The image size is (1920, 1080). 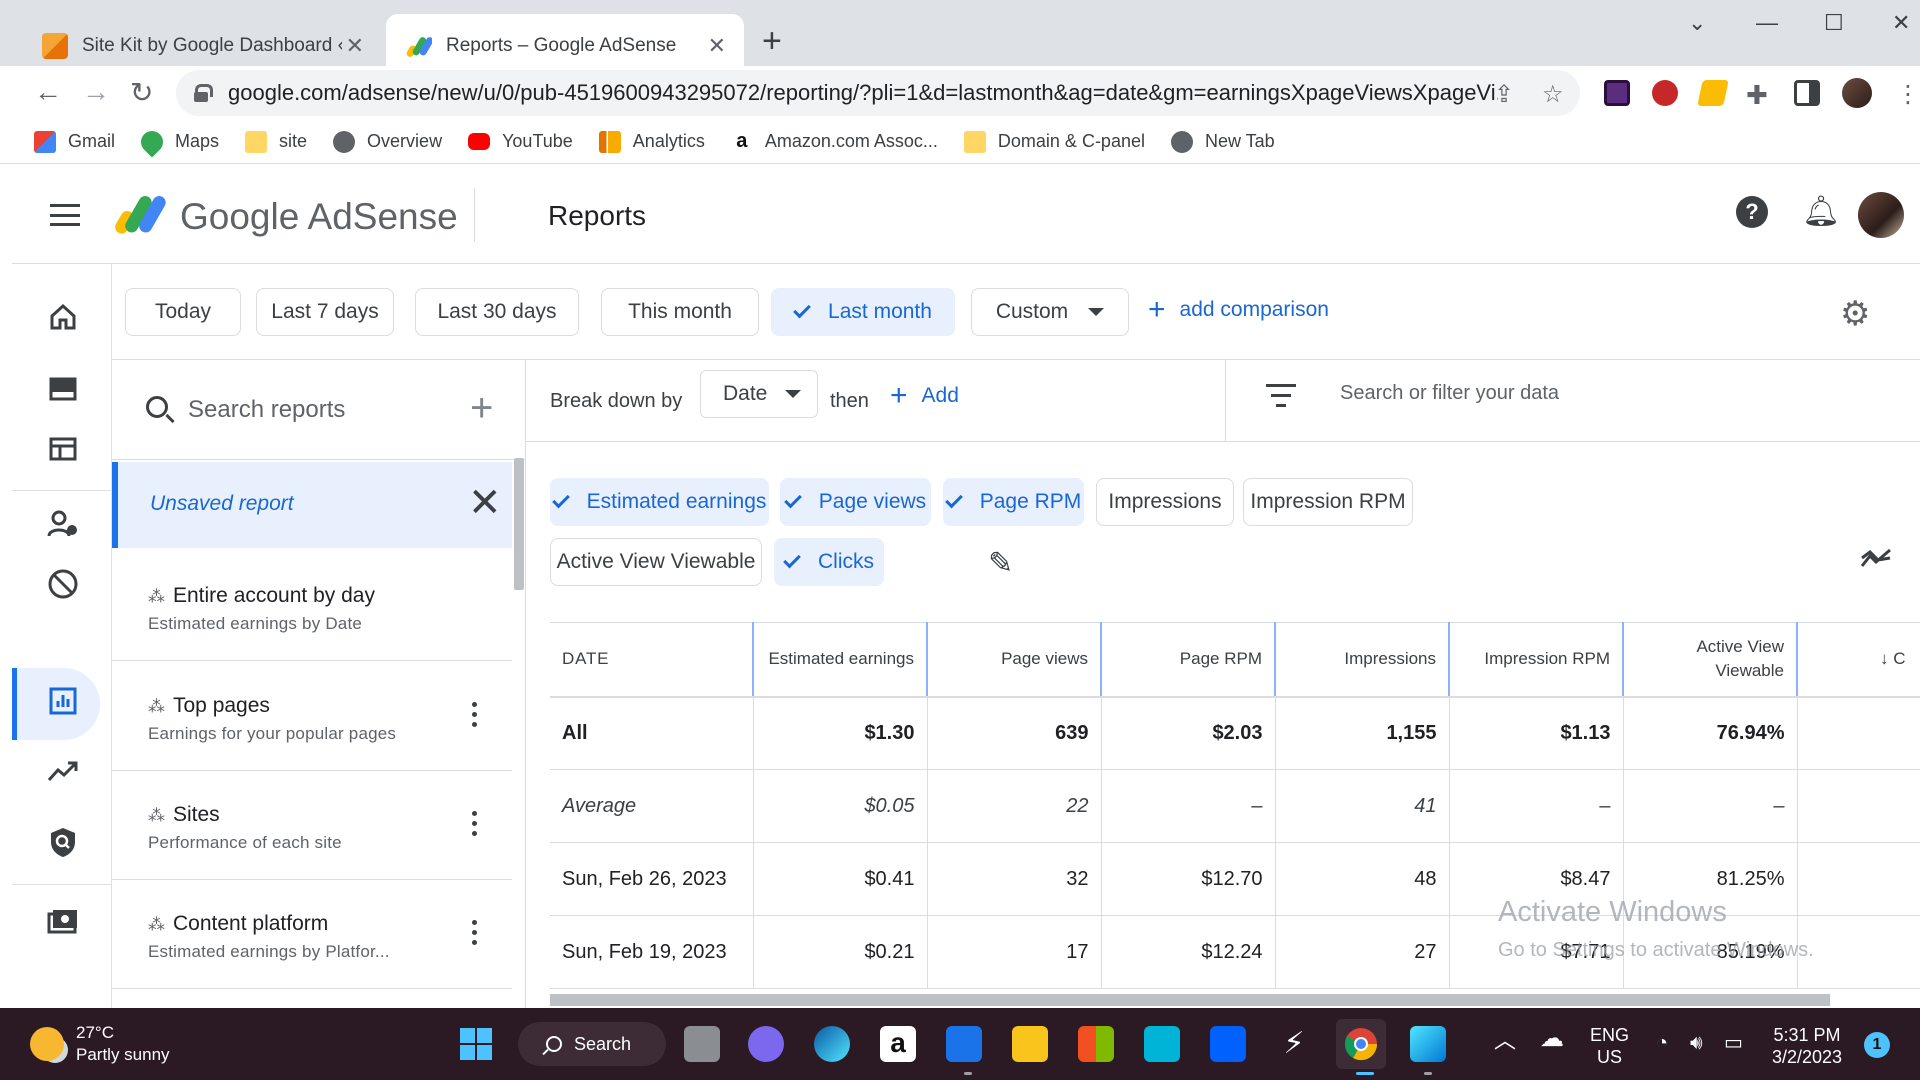 I want to click on bookmark-domain-cpanel: Domain & C-panel, so click(x=1054, y=141).